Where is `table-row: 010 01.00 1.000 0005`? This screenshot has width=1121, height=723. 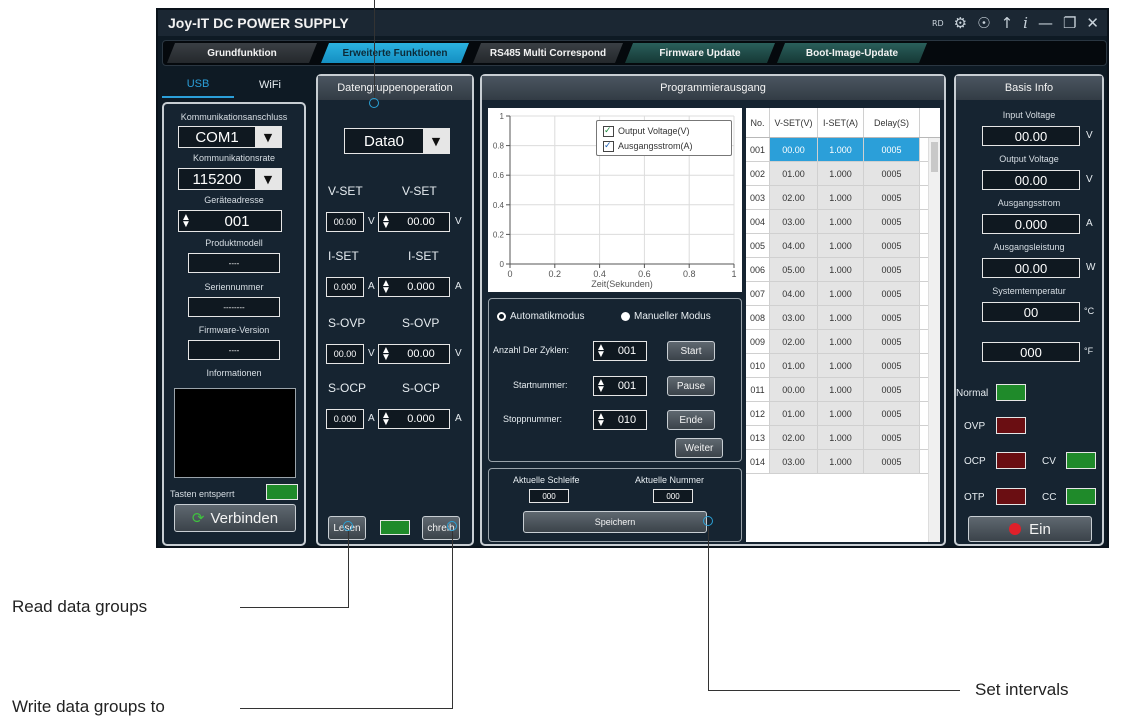 table-row: 010 01.00 1.000 0005 is located at coordinates (843, 366).